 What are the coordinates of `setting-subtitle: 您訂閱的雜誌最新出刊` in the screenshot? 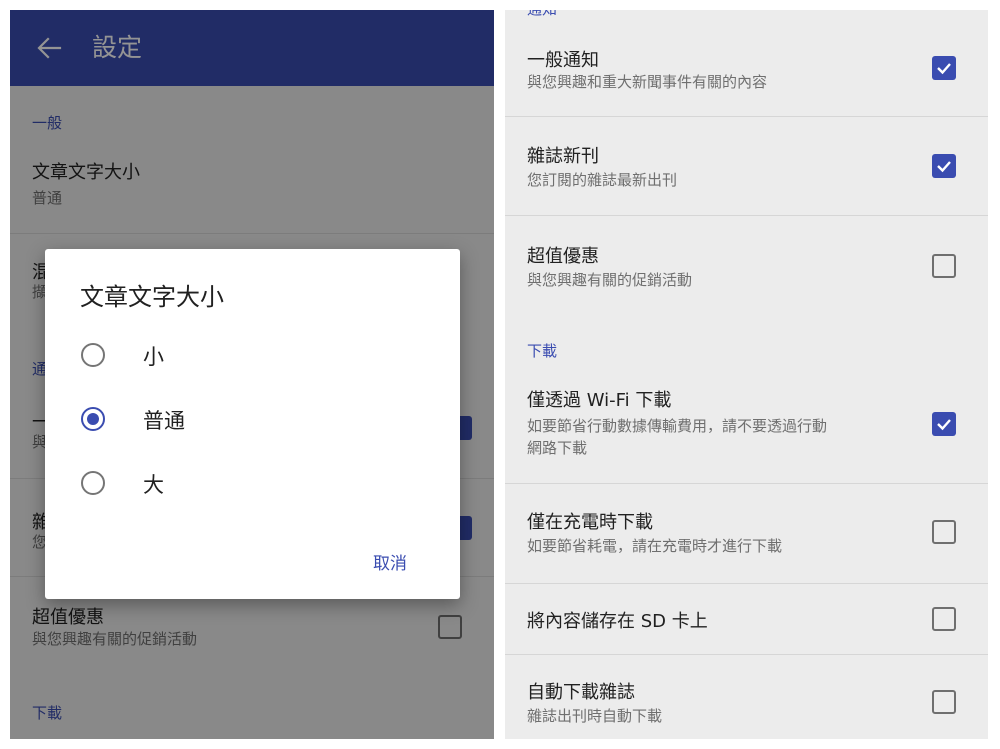 It's located at (602, 180).